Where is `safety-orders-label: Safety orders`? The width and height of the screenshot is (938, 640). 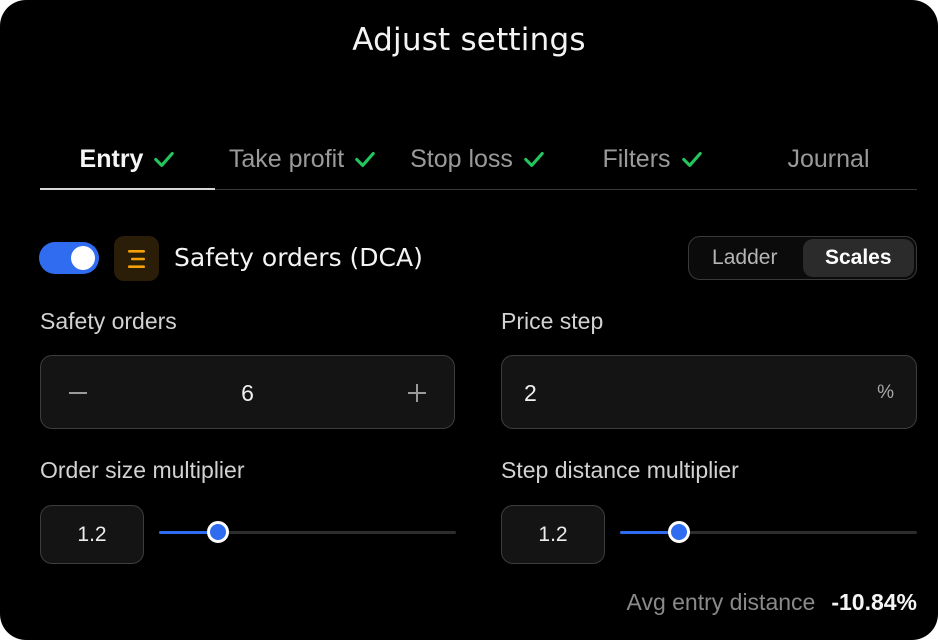 safety-orders-label: Safety orders is located at coordinates (108, 321).